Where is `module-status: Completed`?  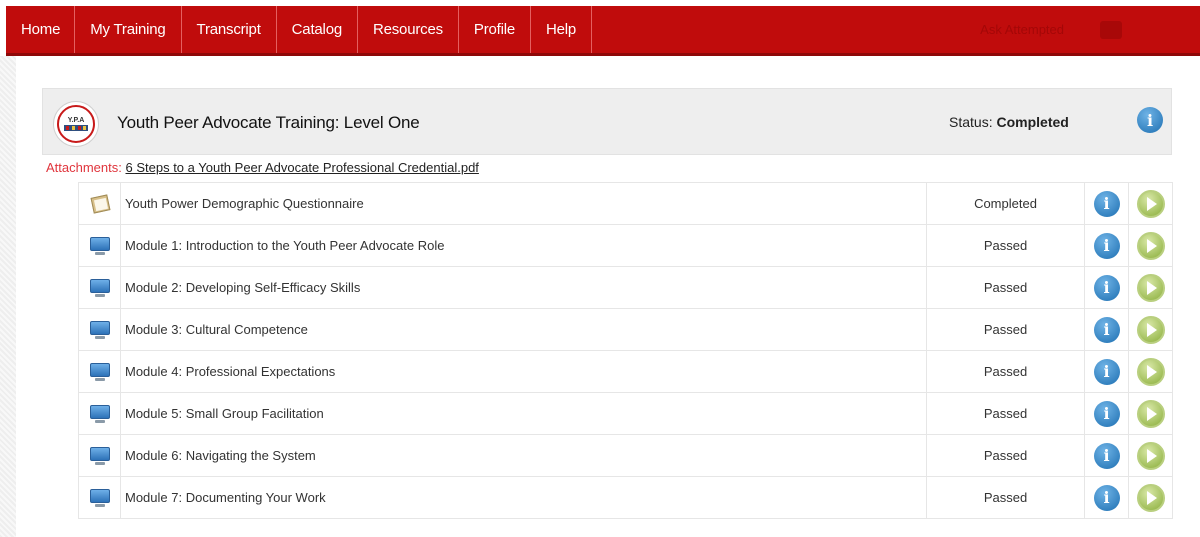
module-status: Completed is located at coordinates (1005, 203).